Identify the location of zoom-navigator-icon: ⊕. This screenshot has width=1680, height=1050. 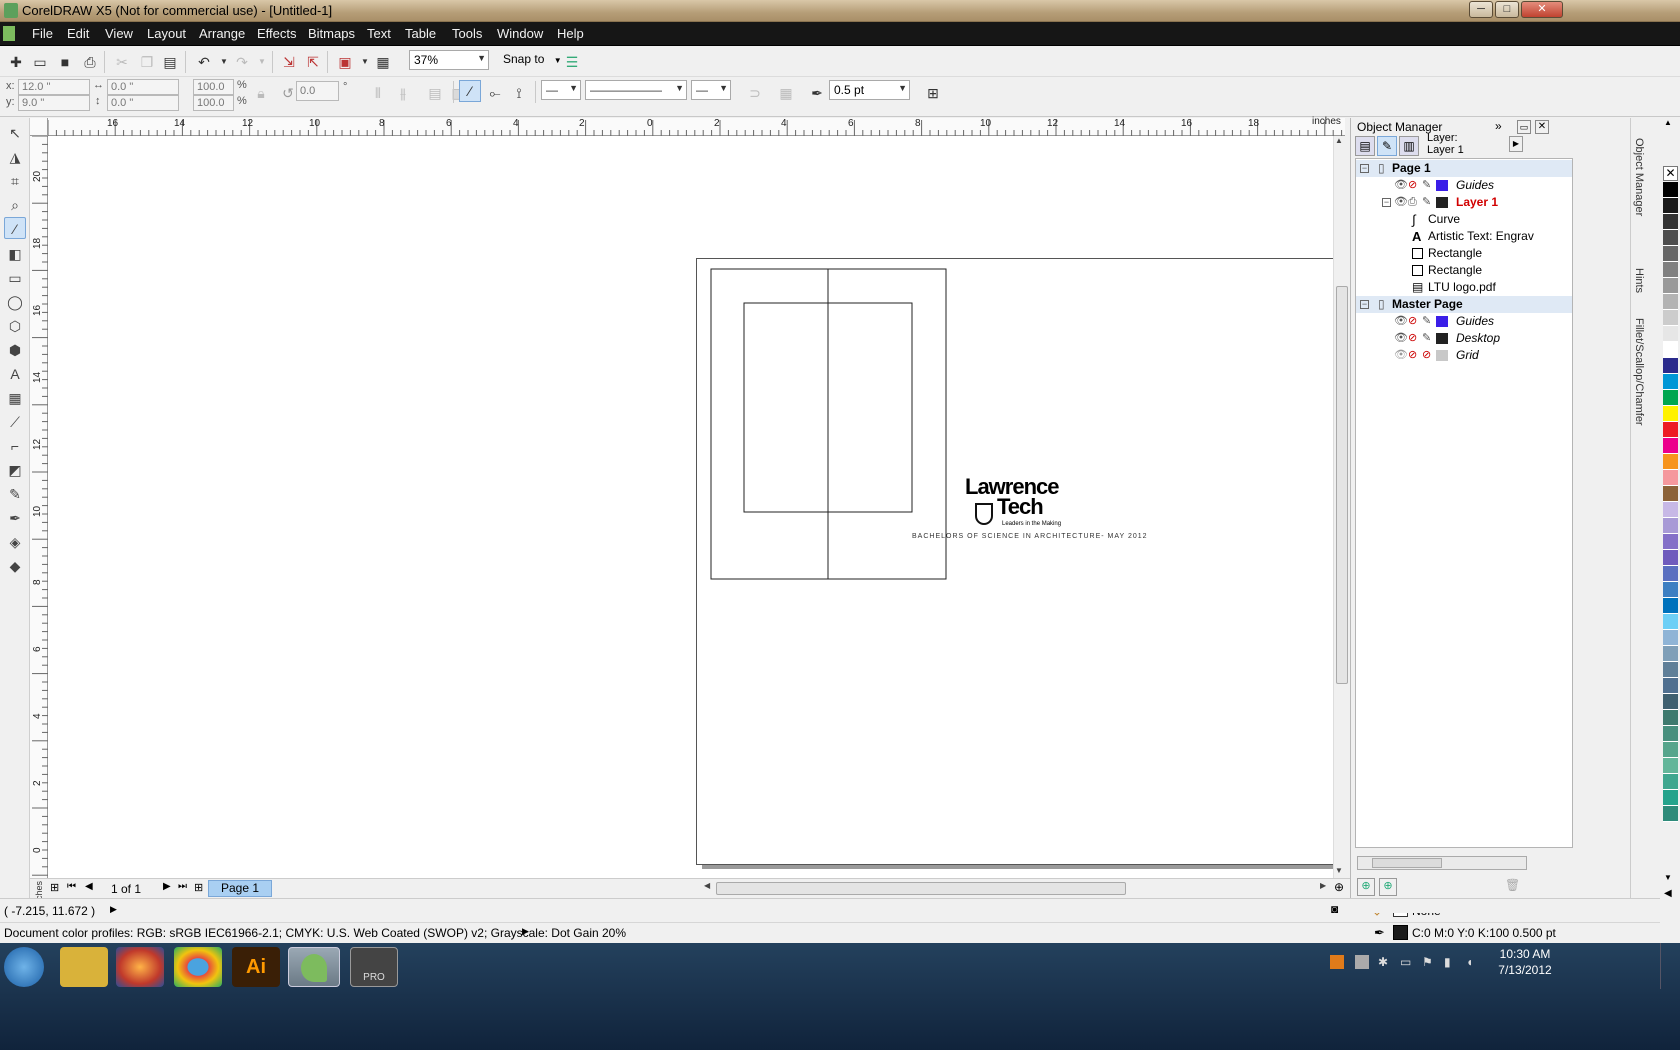
(1339, 887).